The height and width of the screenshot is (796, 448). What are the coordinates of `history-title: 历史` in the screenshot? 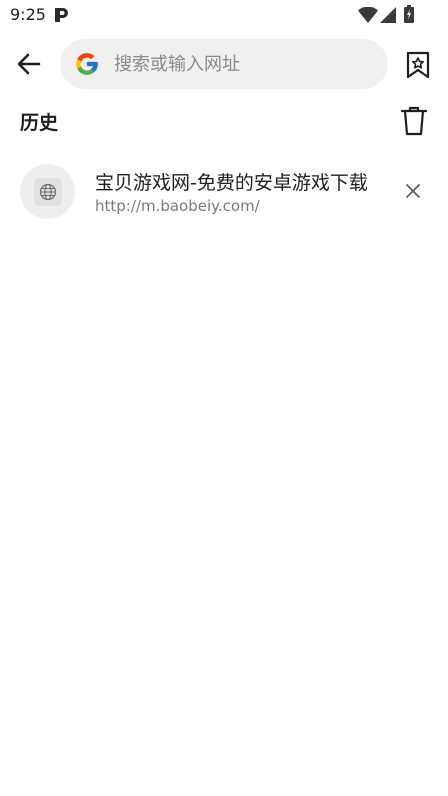 It's located at (39, 123).